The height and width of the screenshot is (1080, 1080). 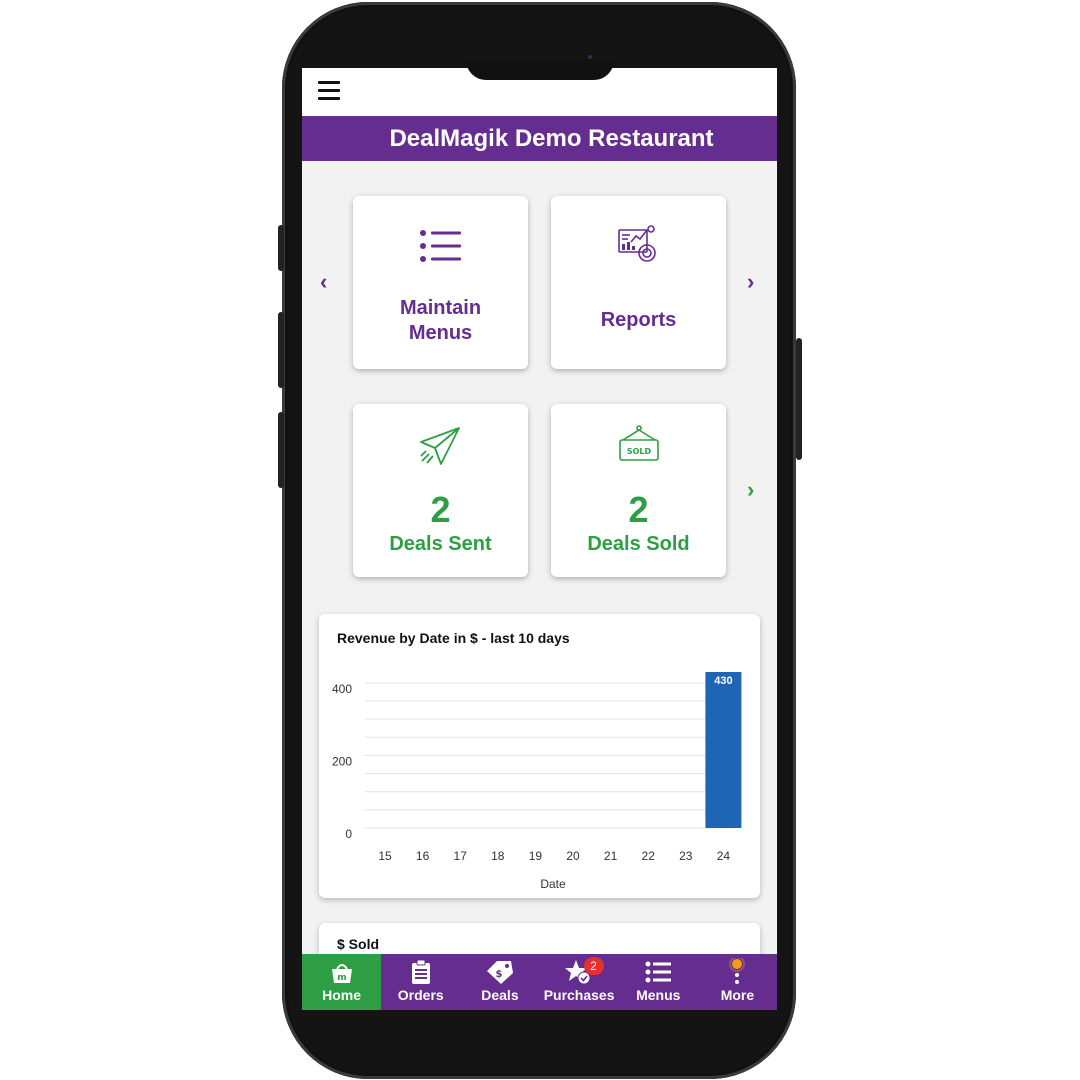 I want to click on notification-badge: 2, so click(x=593, y=966).